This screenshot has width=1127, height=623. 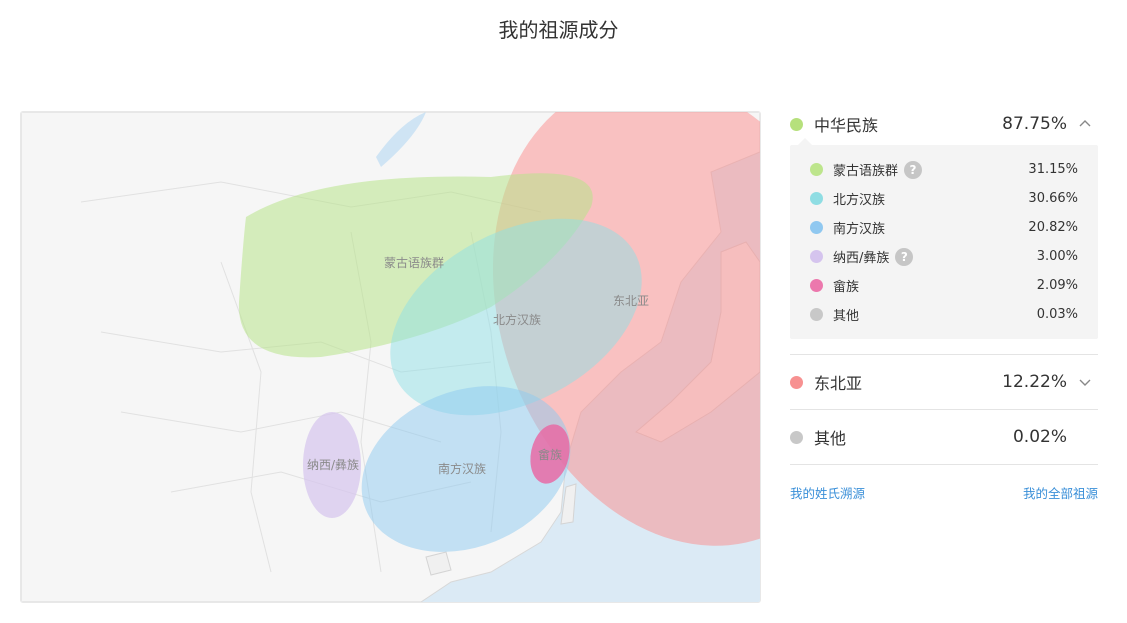 What do you see at coordinates (846, 287) in the screenshot?
I see `subgroup-name: 畲族` at bounding box center [846, 287].